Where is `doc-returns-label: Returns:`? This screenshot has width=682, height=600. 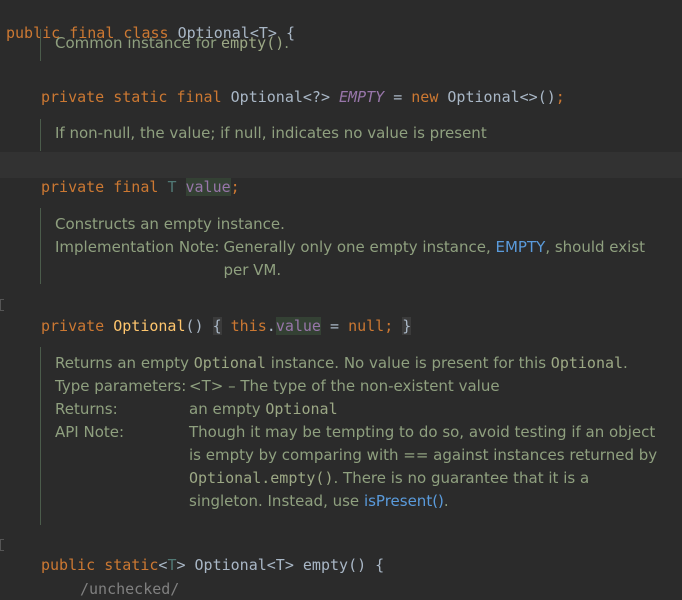 doc-returns-label: Returns: is located at coordinates (86, 409).